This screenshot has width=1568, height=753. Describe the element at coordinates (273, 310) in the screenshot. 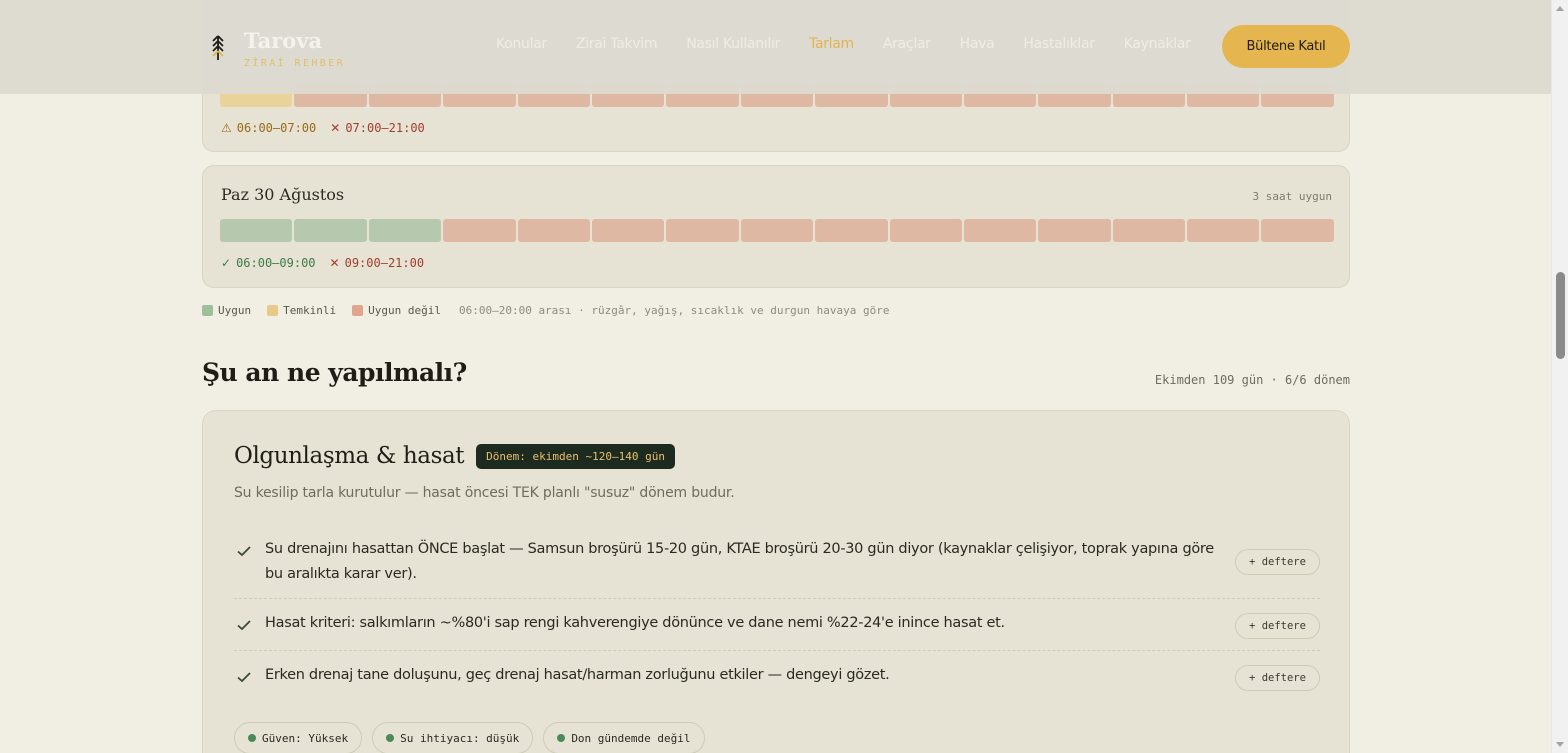

I see `legend-swatch-caution` at that location.